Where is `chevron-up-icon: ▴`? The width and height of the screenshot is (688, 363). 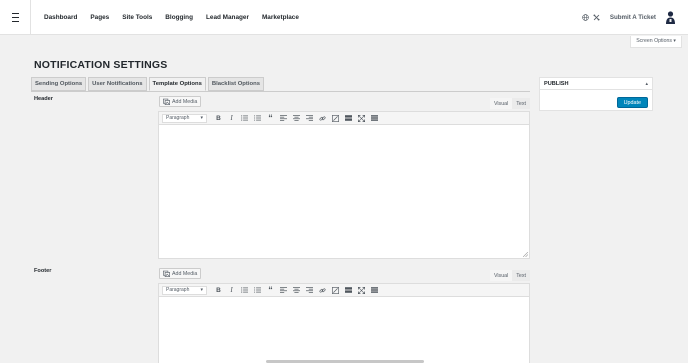 chevron-up-icon: ▴ is located at coordinates (646, 84).